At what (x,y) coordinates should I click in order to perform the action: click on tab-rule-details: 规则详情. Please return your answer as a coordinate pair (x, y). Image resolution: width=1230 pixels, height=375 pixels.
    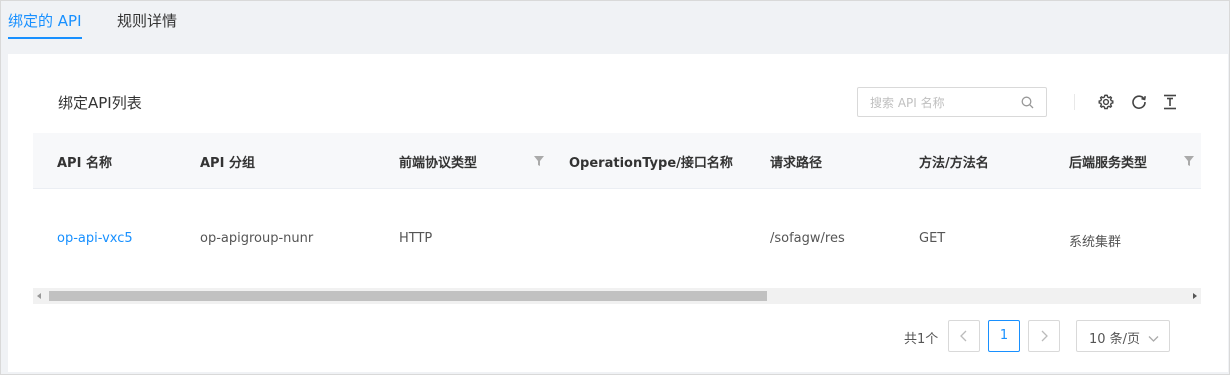
    Looking at the image, I should click on (147, 20).